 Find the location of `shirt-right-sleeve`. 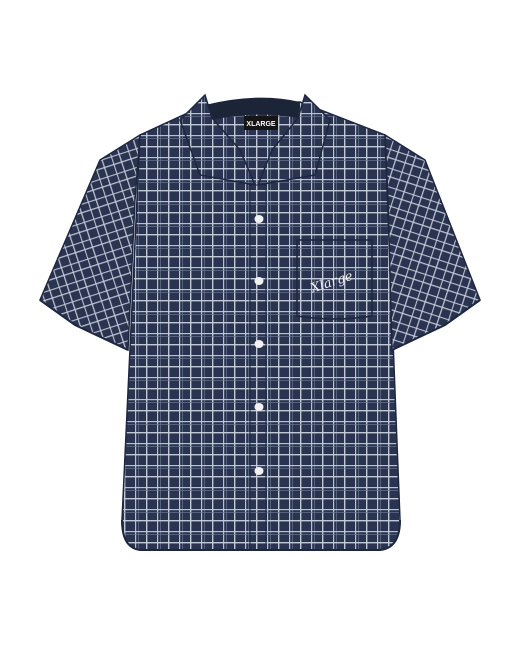

shirt-right-sleeve is located at coordinates (432, 242).